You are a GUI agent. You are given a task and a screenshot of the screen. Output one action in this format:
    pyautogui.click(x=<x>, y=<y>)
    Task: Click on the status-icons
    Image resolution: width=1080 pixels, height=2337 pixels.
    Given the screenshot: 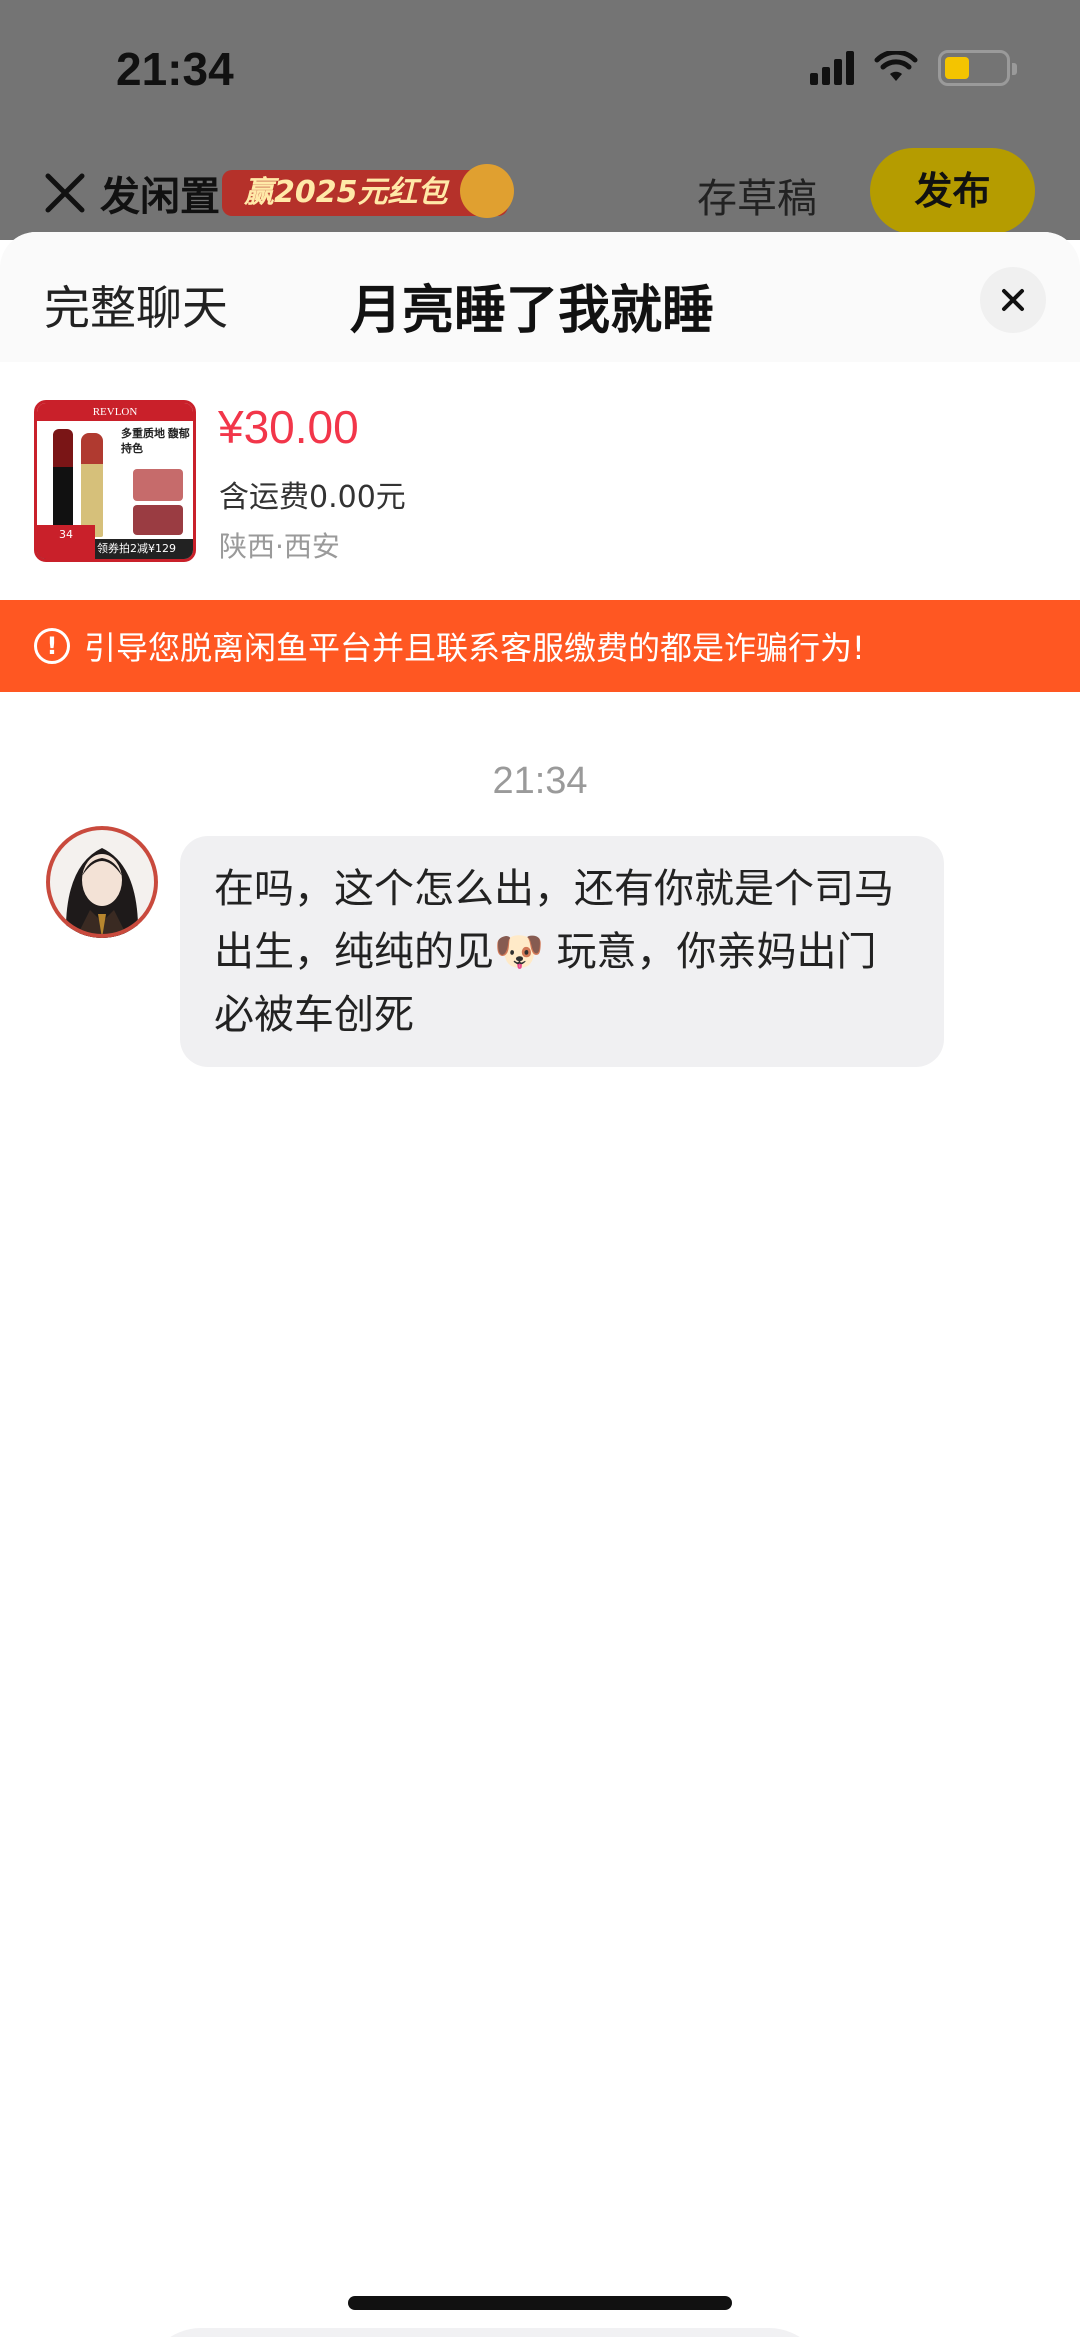 What is the action you would take?
    pyautogui.click(x=913, y=68)
    